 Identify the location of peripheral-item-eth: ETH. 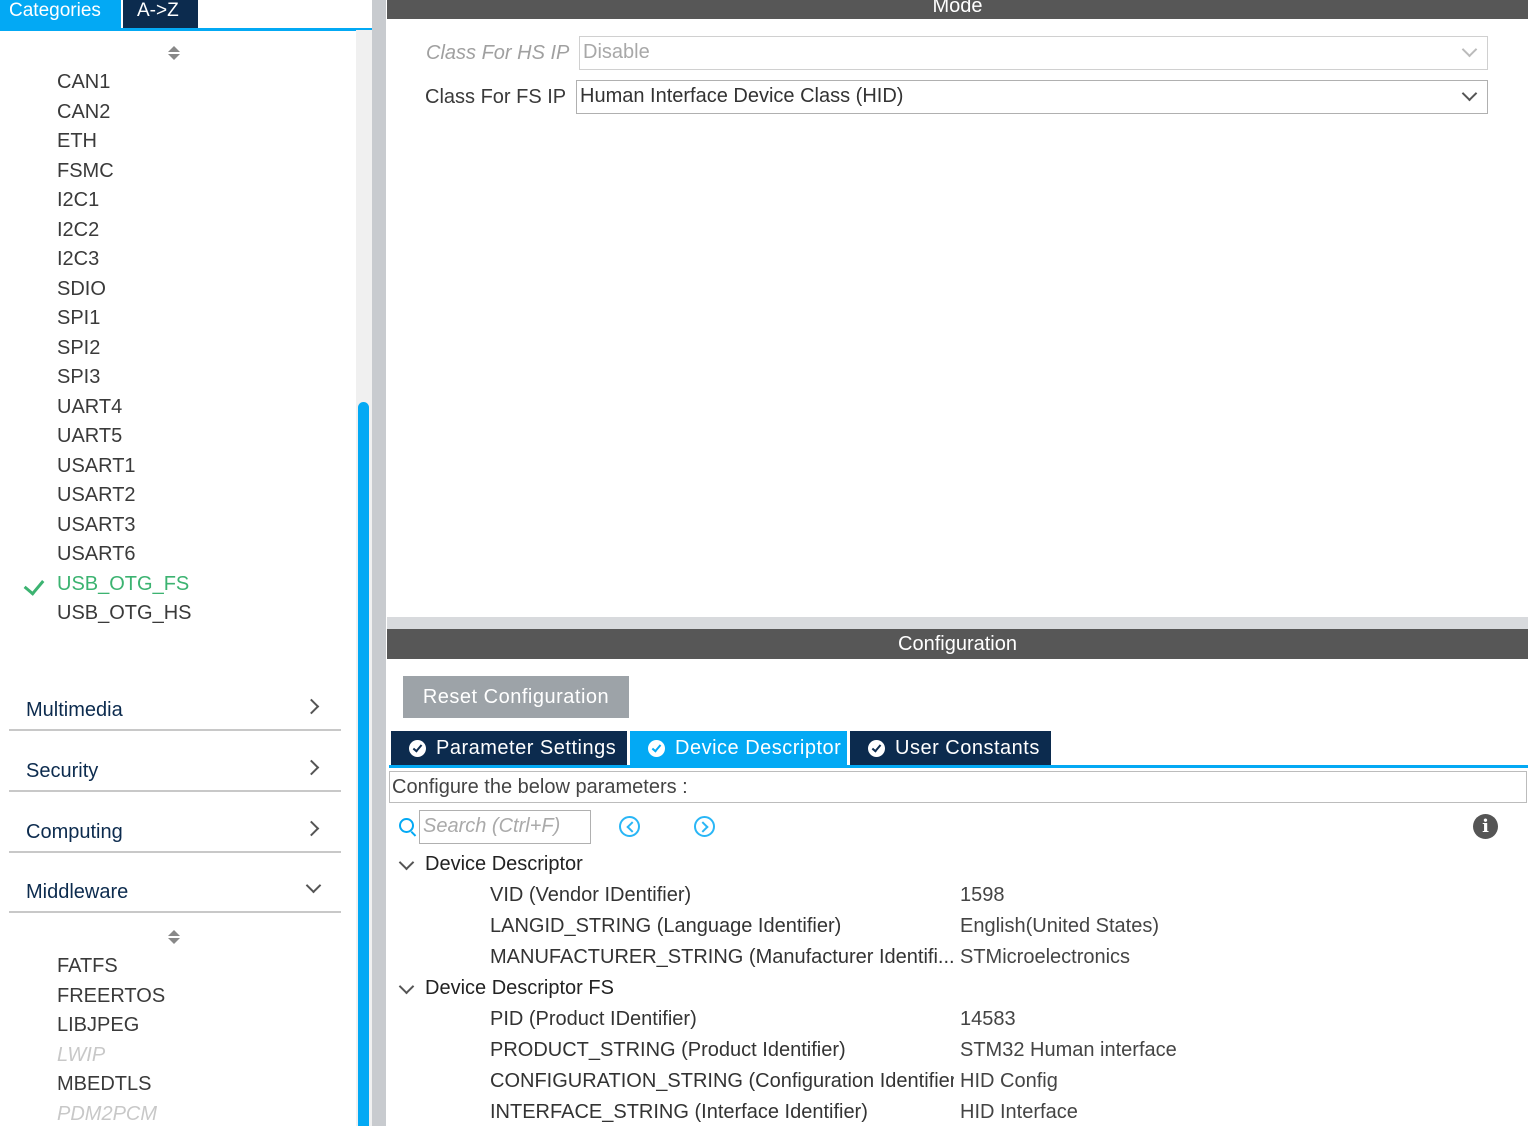
(170, 142).